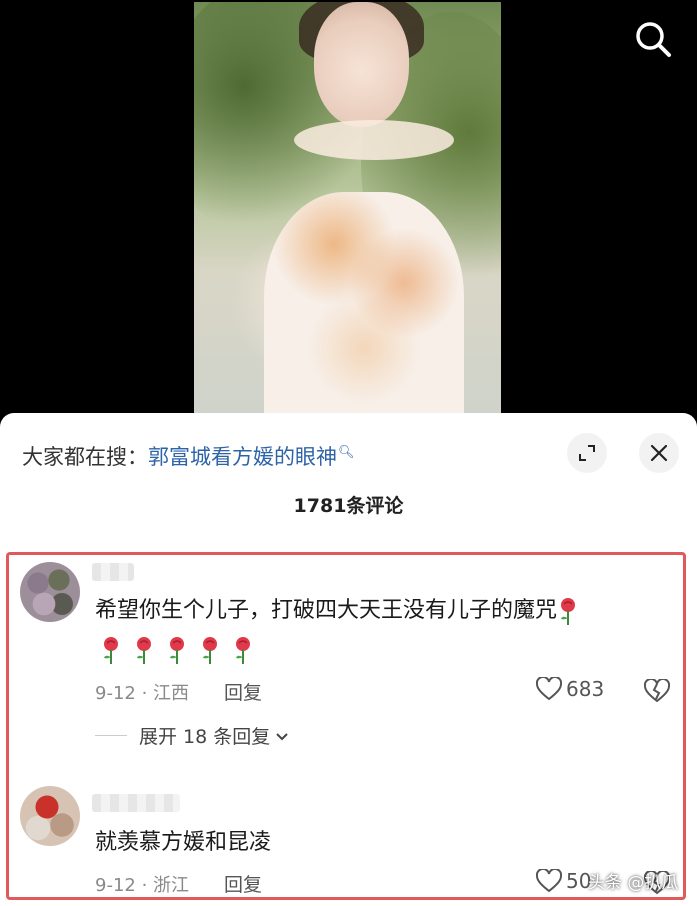 The width and height of the screenshot is (697, 906). I want to click on like-button: 683, so click(570, 689).